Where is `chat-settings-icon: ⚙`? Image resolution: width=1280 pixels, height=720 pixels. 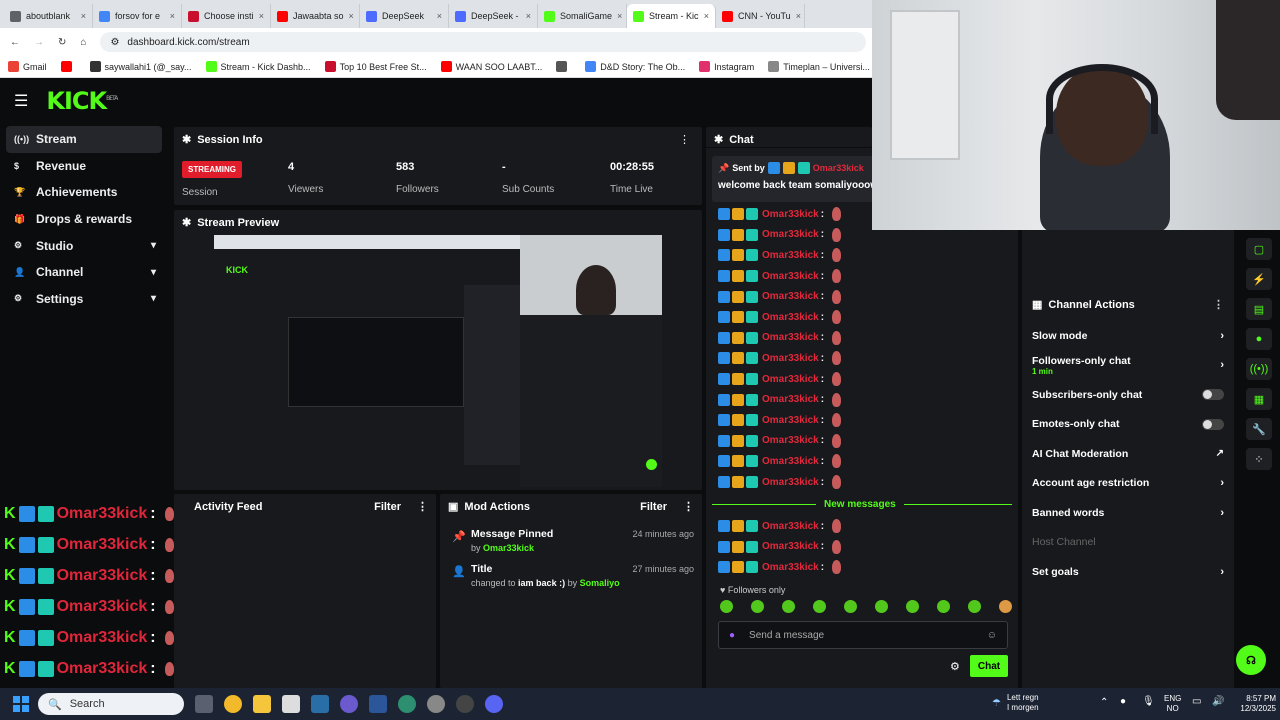 chat-settings-icon: ⚙ is located at coordinates (955, 666).